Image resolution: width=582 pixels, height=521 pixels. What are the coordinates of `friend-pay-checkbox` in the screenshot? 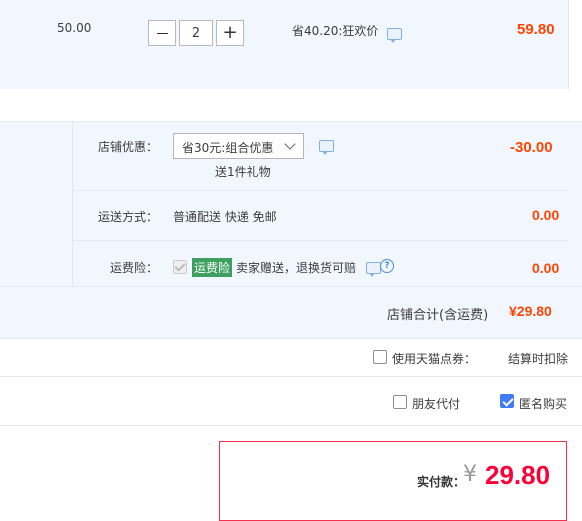 It's located at (400, 402).